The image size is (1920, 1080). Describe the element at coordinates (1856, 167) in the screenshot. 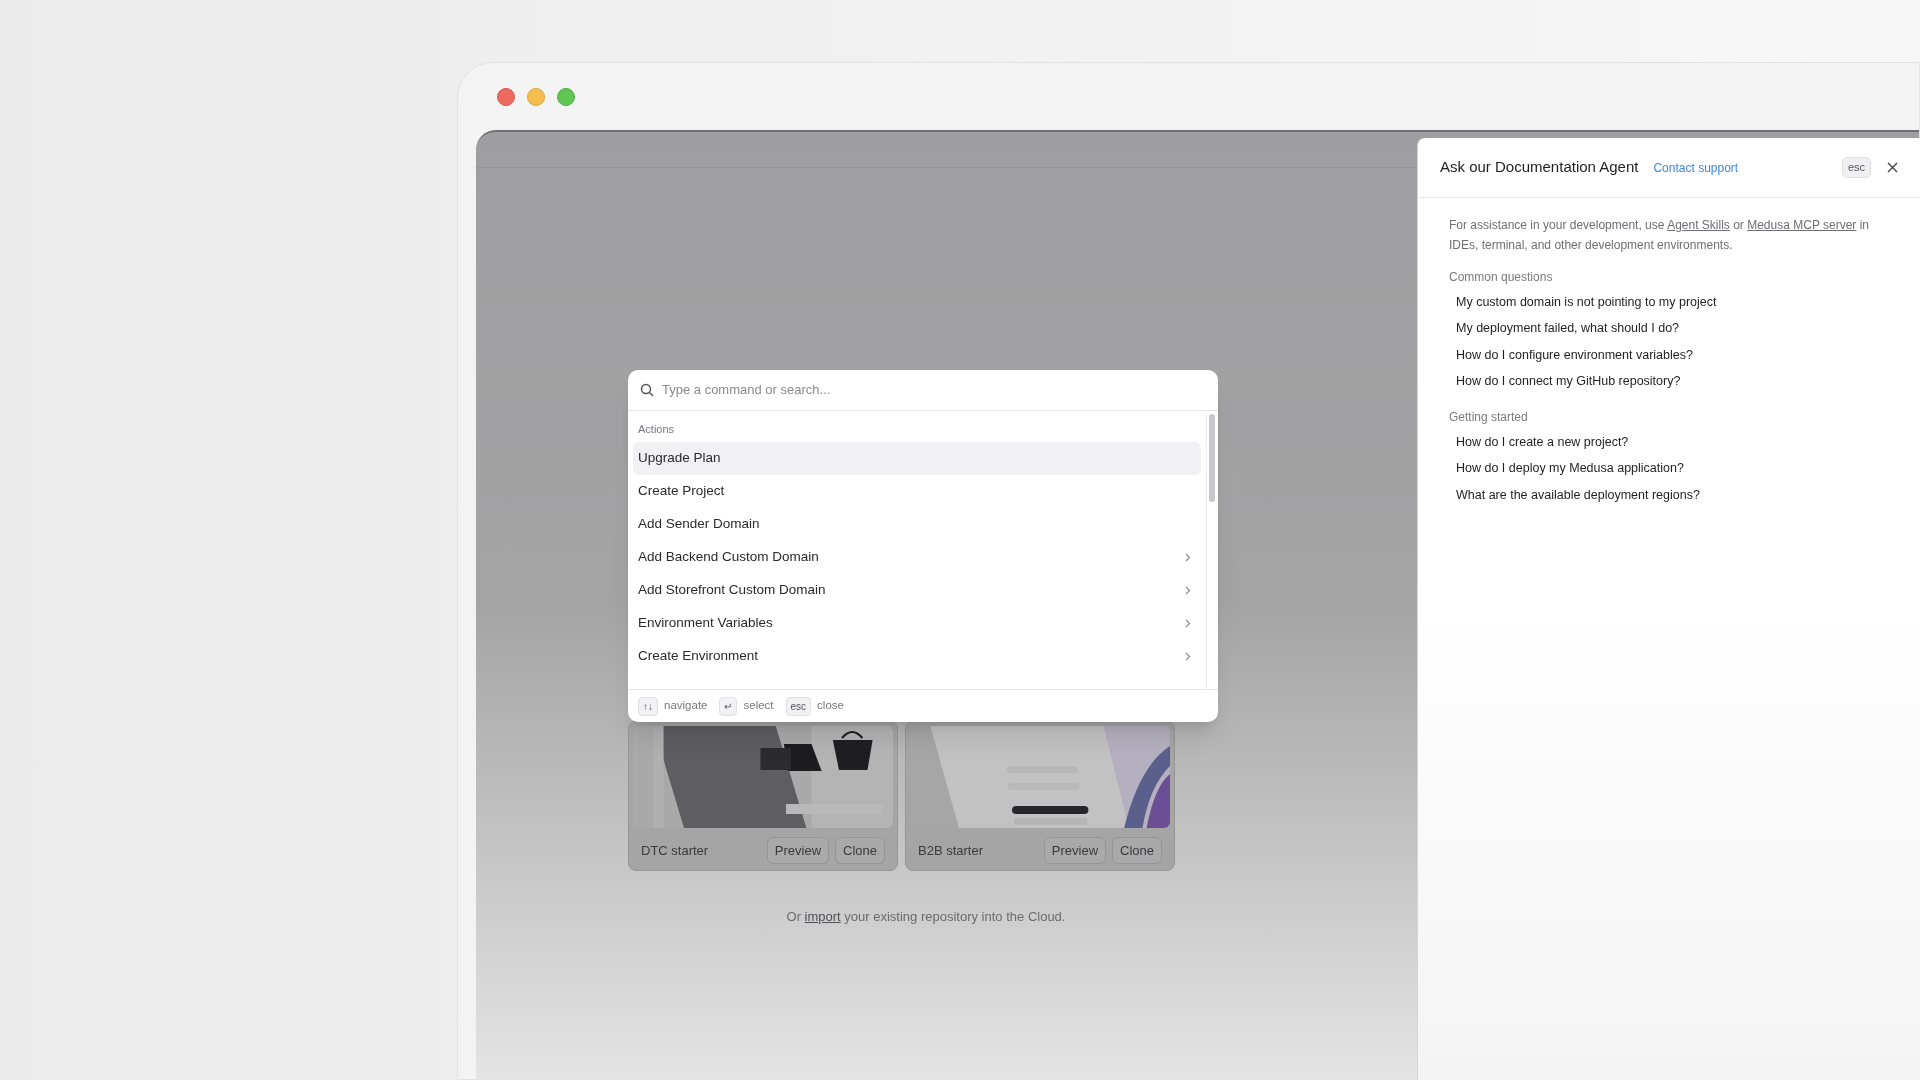

I see `esc-key: esc` at that location.